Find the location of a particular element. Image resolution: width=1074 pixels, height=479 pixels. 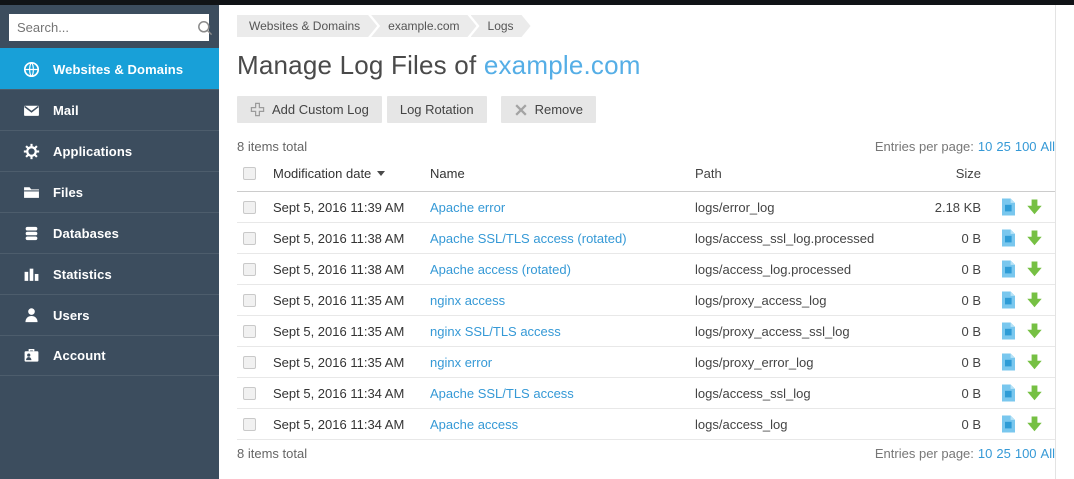

log-name-link: Apache SSL/TLS access is located at coordinates (502, 393).